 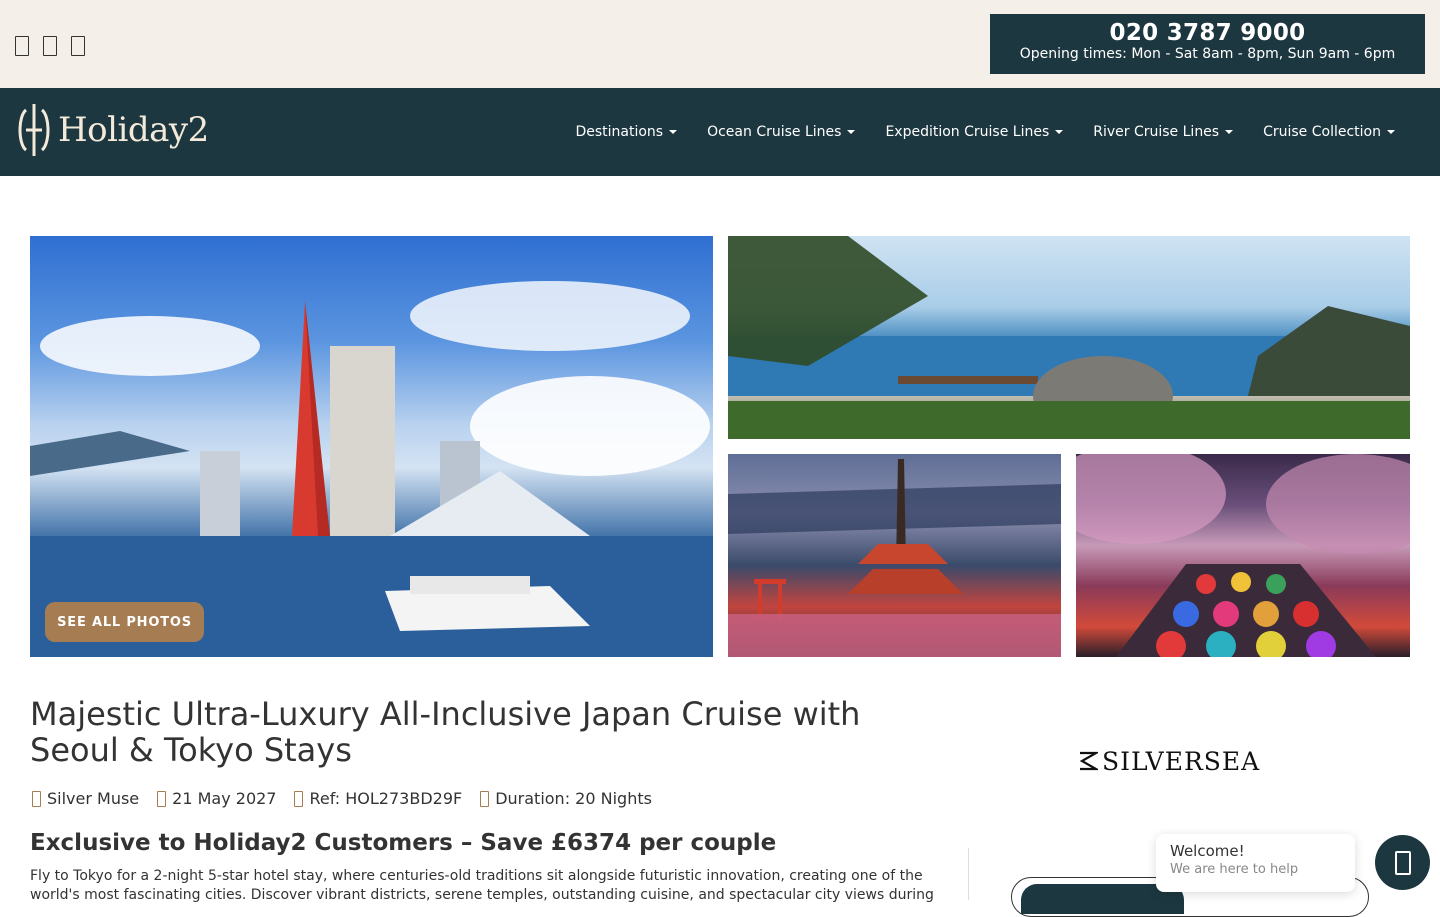 I want to click on twitter-icon, so click(x=77, y=45).